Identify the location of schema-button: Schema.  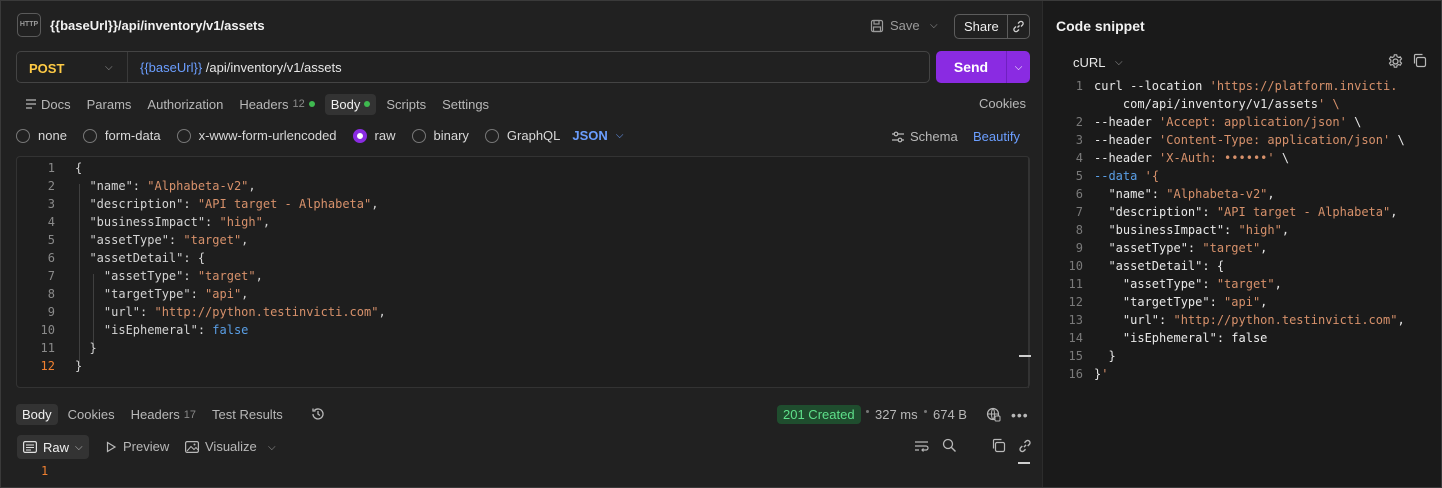
(924, 136).